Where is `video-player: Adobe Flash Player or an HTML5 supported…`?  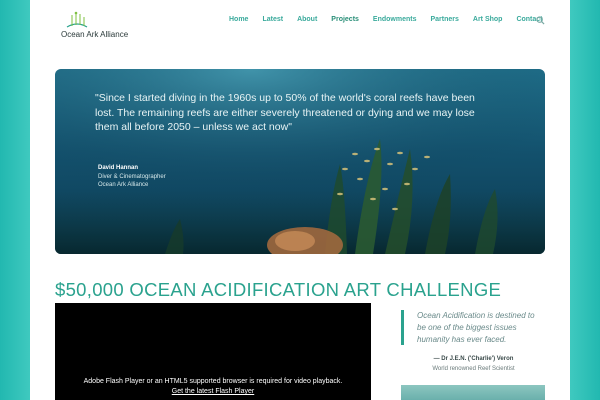
video-player: Adobe Flash Player or an HTML5 supported… is located at coordinates (213, 351).